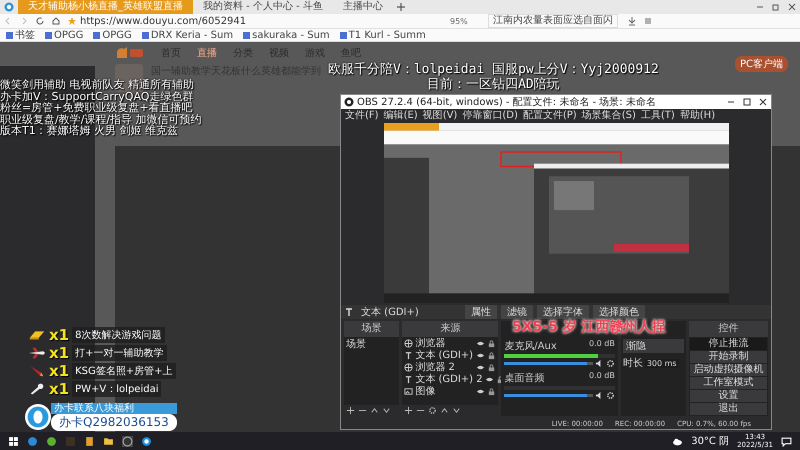 This screenshot has width=800, height=450. What do you see at coordinates (553, 21) in the screenshot?
I see `search-field: 江南内农量表面应选自面闪` at bounding box center [553, 21].